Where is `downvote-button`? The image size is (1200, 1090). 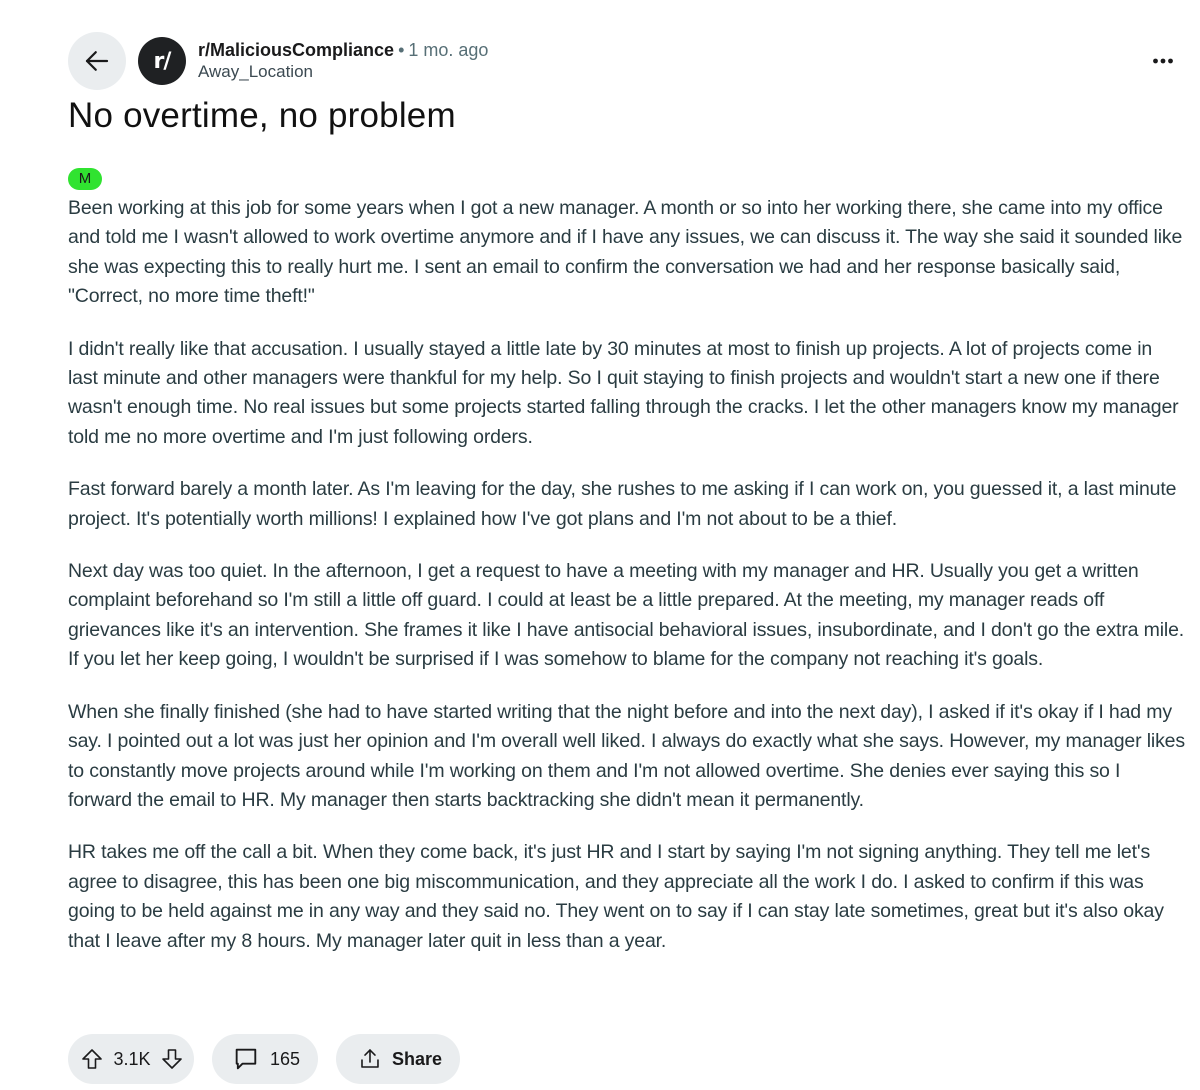 downvote-button is located at coordinates (172, 1059).